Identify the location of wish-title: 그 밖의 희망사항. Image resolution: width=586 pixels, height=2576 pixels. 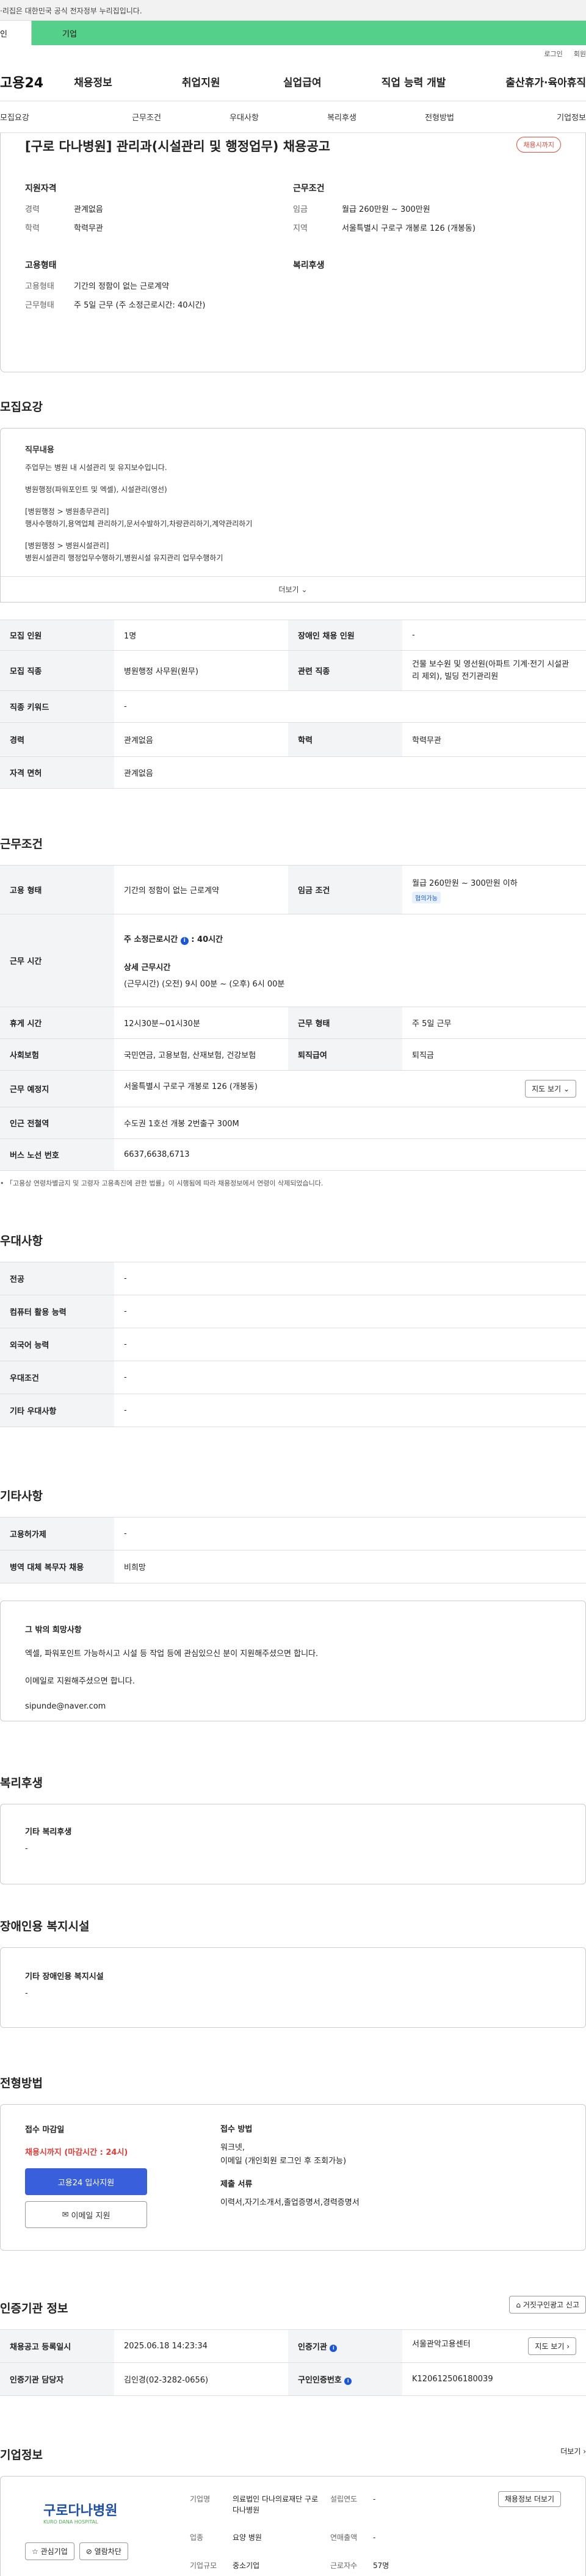
(54, 1630).